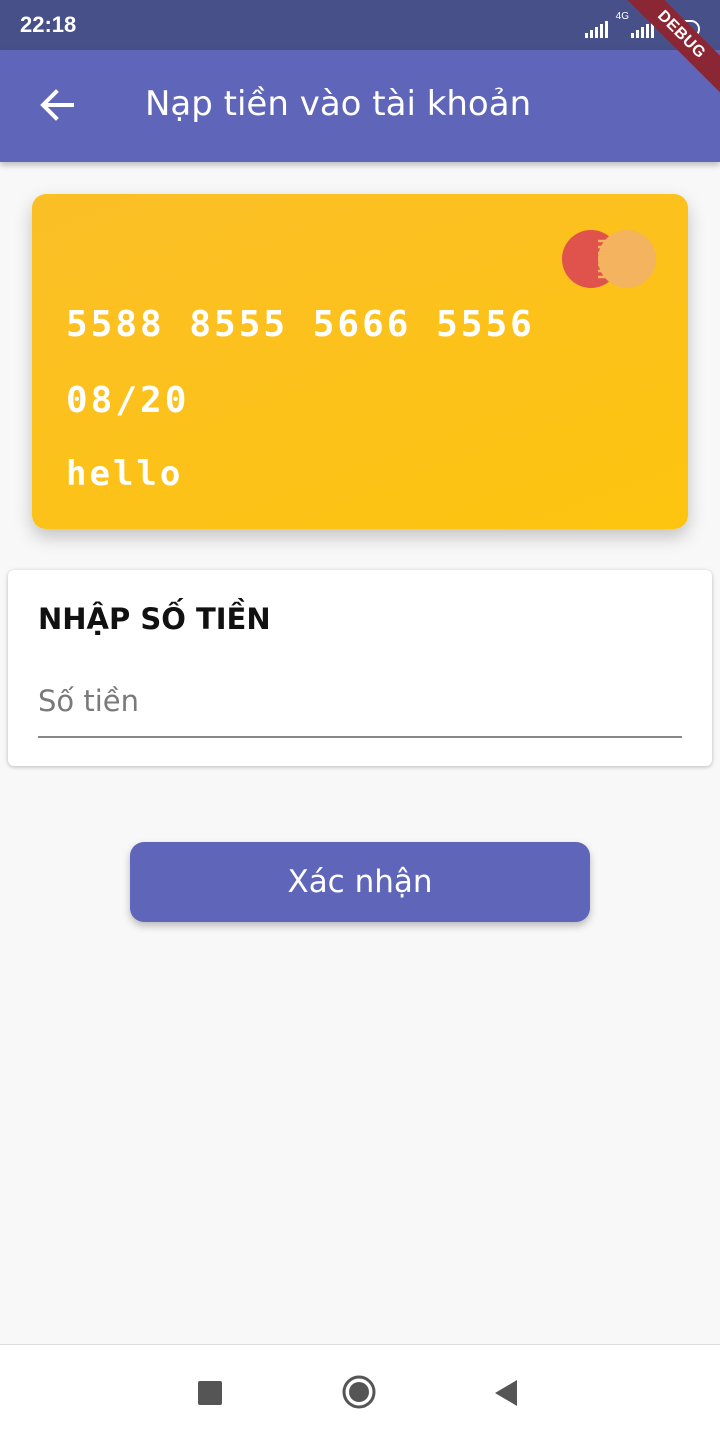  I want to click on square-icon, so click(210, 1393).